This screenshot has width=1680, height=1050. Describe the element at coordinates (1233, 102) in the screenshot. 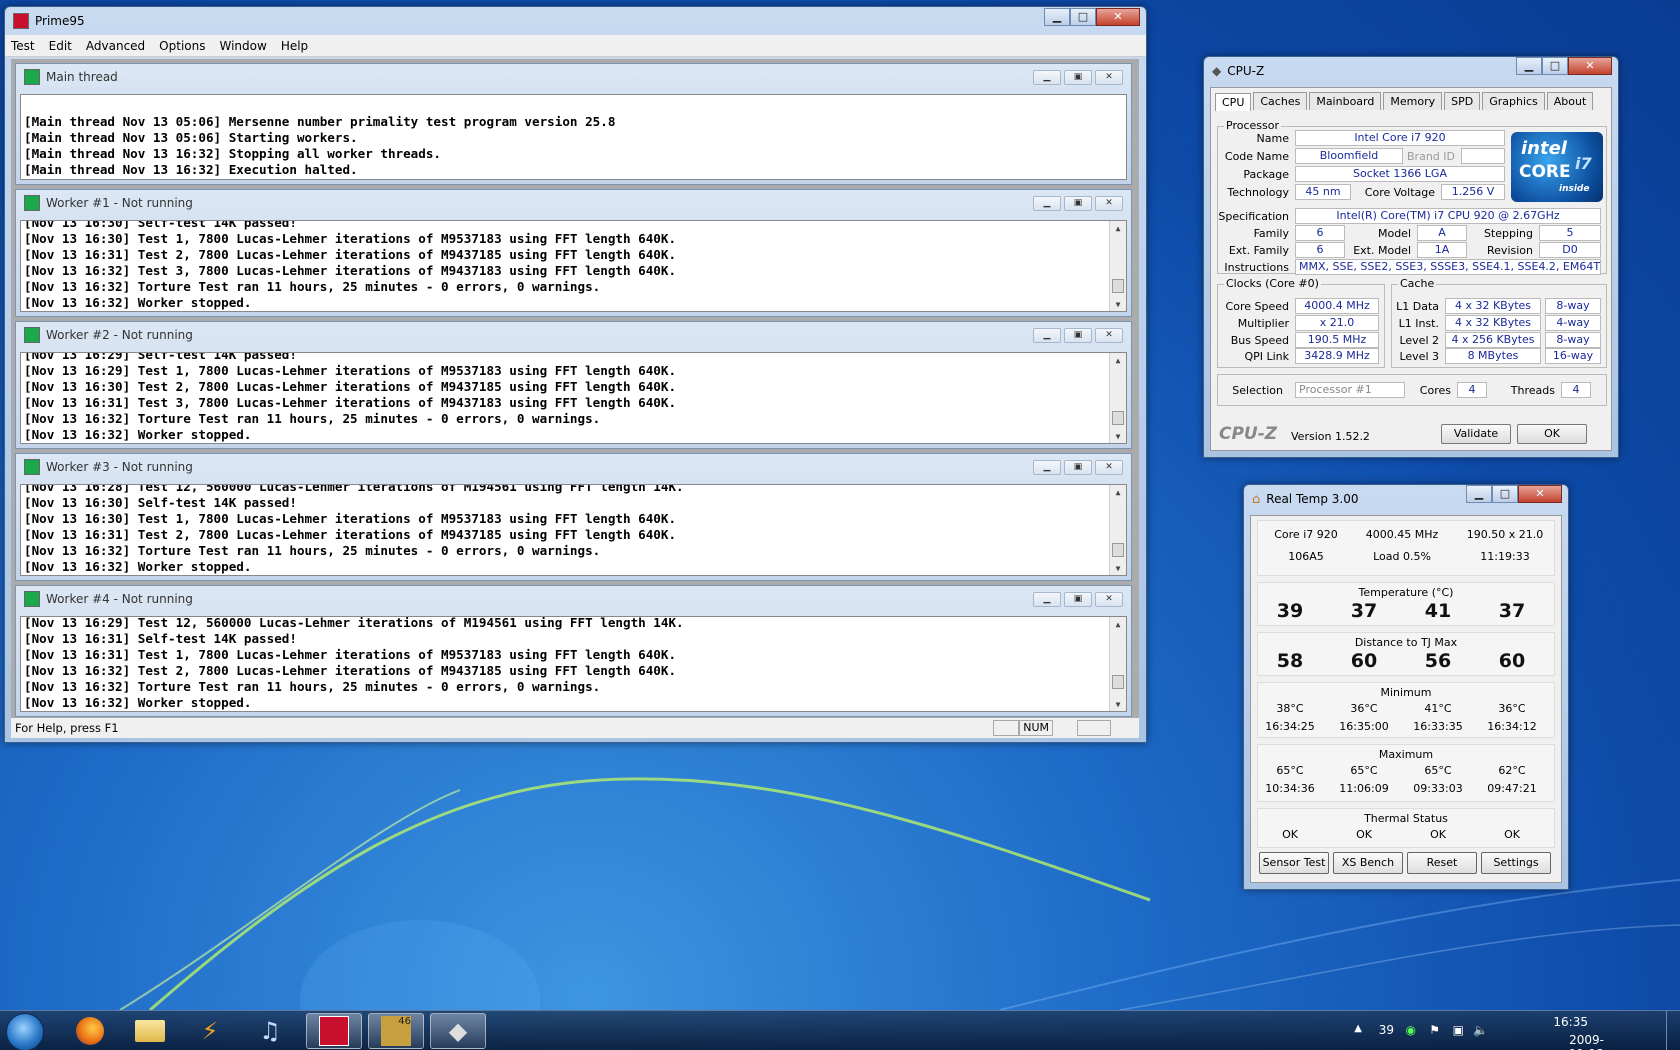

I see `tab-cpu: CPU` at that location.